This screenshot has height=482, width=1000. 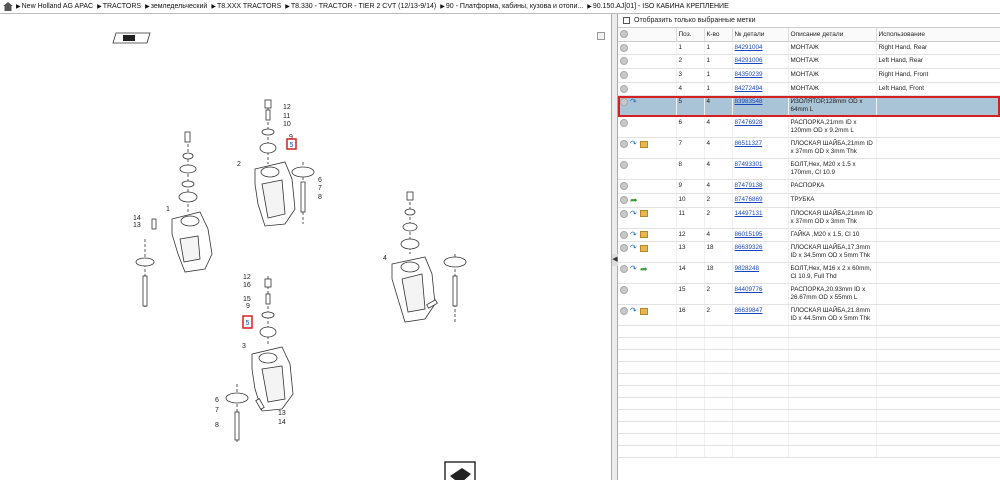 I want to click on column-header: Описание детали, so click(x=832, y=35).